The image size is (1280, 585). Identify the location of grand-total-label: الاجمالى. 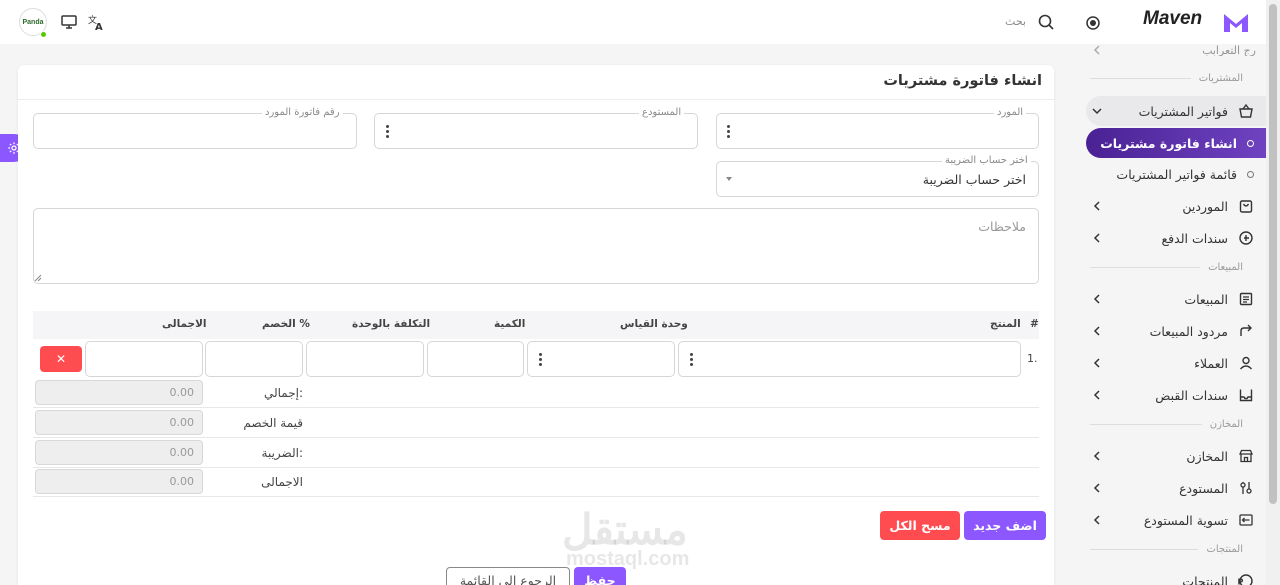
(282, 482).